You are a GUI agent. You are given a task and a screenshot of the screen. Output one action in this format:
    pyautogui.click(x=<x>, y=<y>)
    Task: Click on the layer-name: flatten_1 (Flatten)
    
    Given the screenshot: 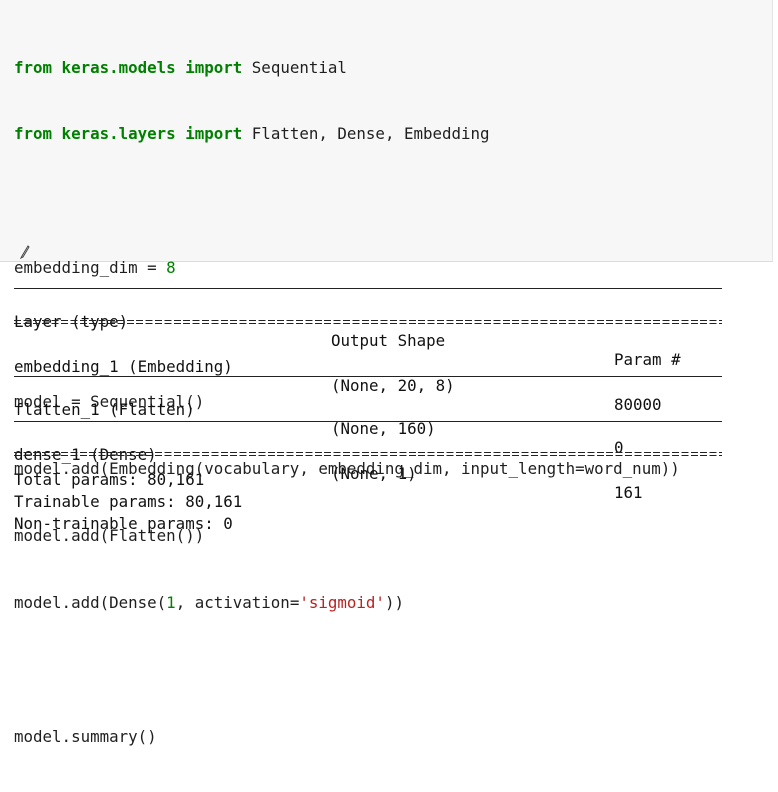 What is the action you would take?
    pyautogui.click(x=104, y=409)
    